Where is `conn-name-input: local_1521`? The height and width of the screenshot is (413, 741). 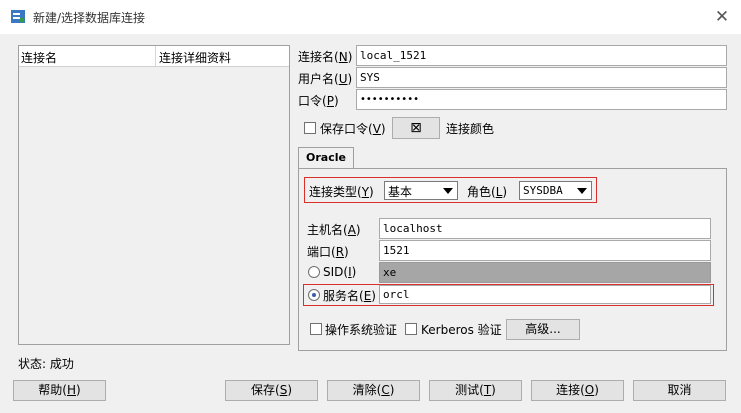 conn-name-input: local_1521 is located at coordinates (541, 55).